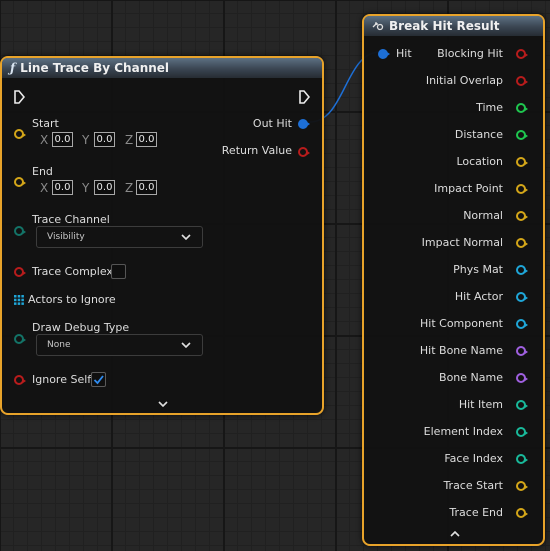  I want to click on output-pin-hit-bone-name, so click(522, 351).